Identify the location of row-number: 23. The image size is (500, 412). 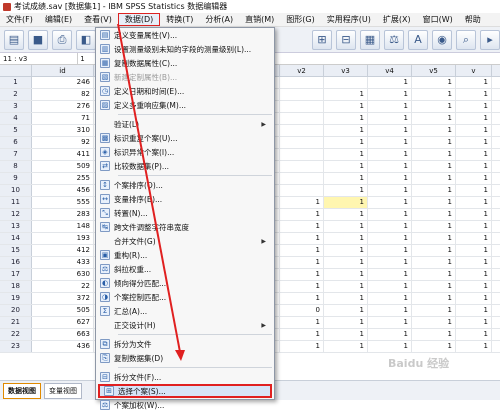
(16, 346).